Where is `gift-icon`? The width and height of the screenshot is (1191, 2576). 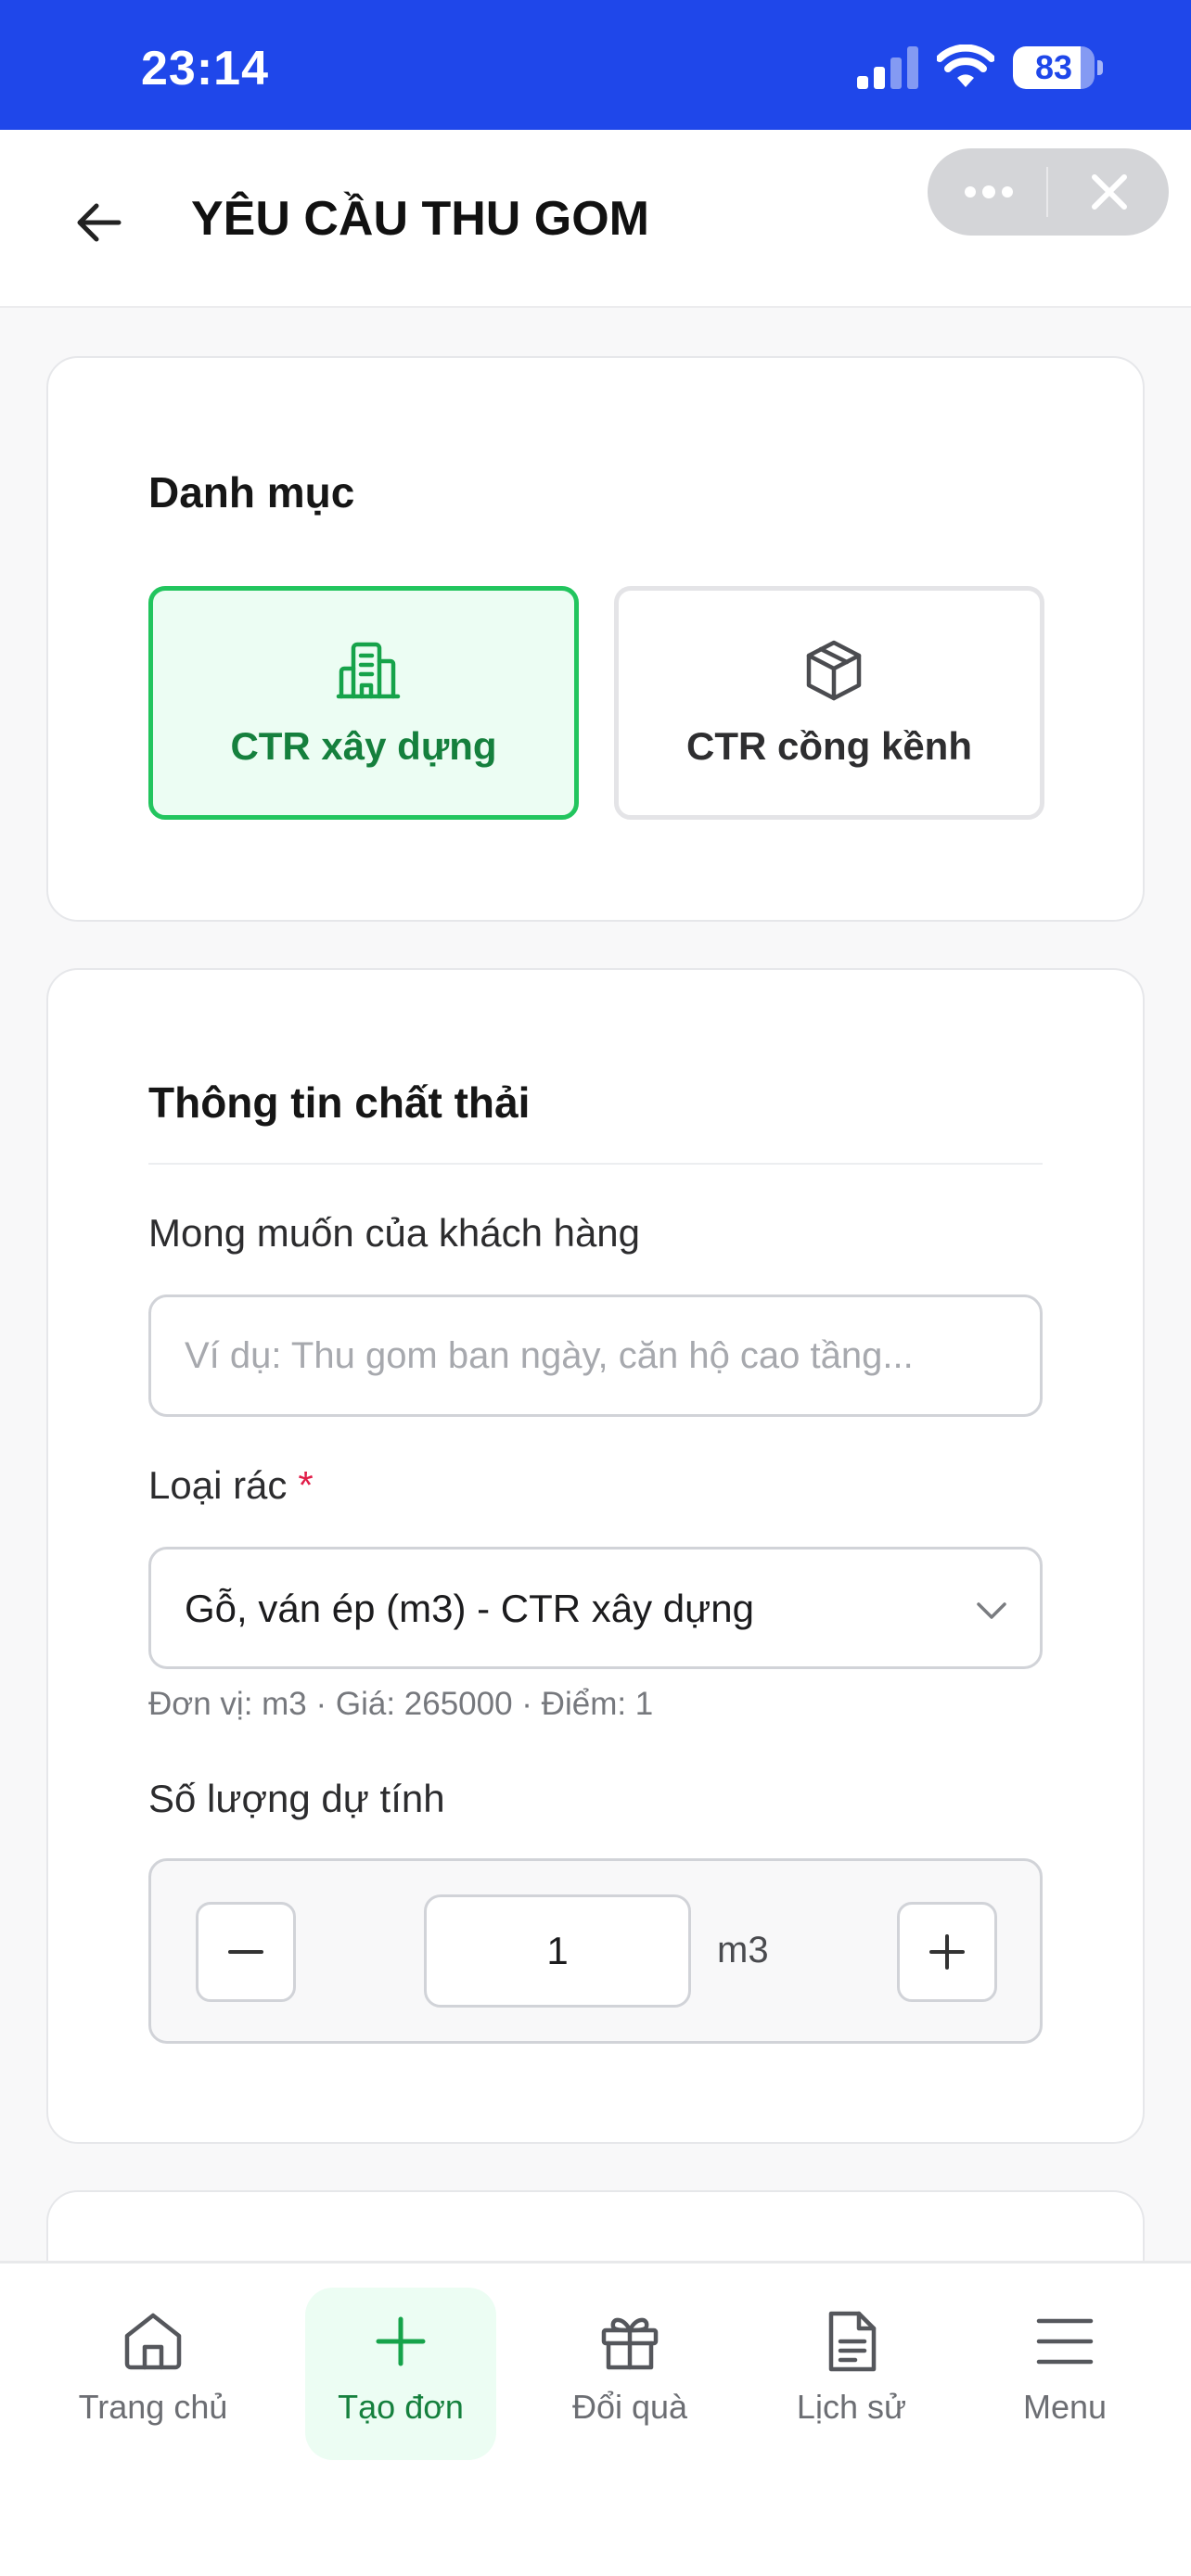 gift-icon is located at coordinates (630, 2343).